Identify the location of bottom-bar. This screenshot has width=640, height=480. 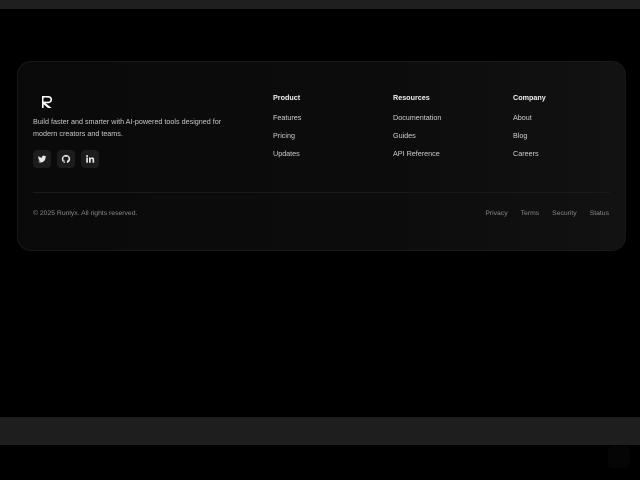
(320, 431).